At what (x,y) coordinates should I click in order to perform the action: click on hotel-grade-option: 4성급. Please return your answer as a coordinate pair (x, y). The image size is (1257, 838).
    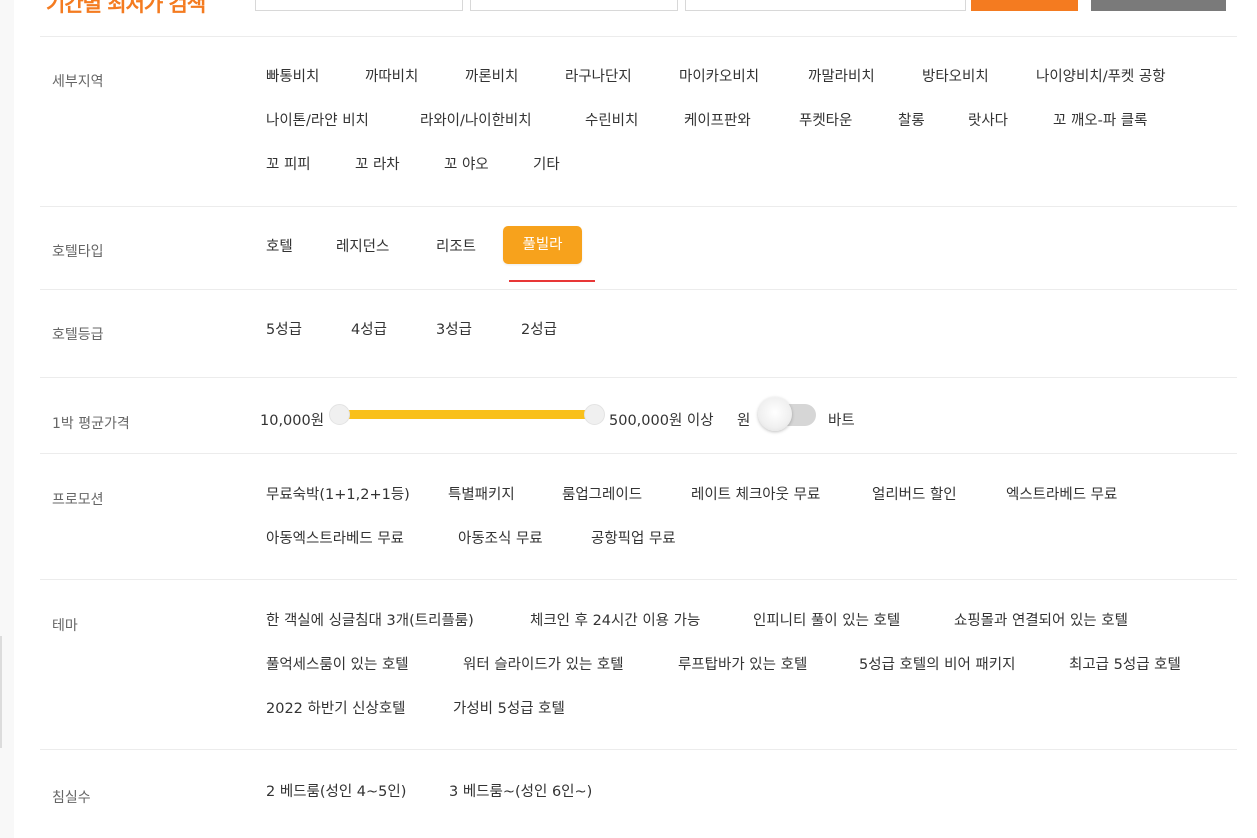
    Looking at the image, I should click on (369, 328).